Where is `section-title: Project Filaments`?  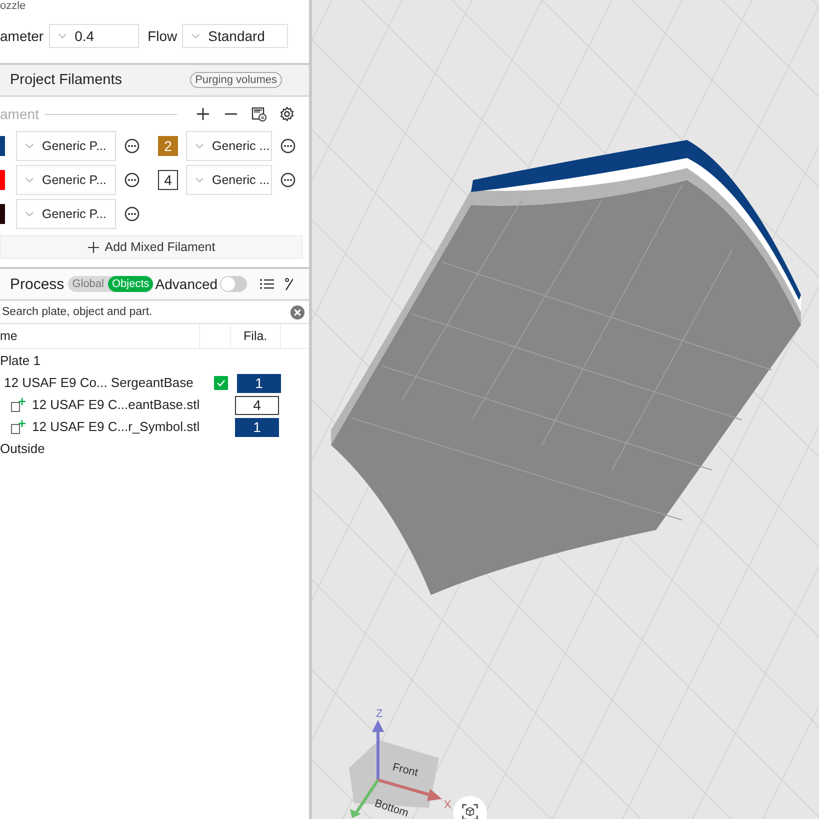
section-title: Project Filaments is located at coordinates (66, 80).